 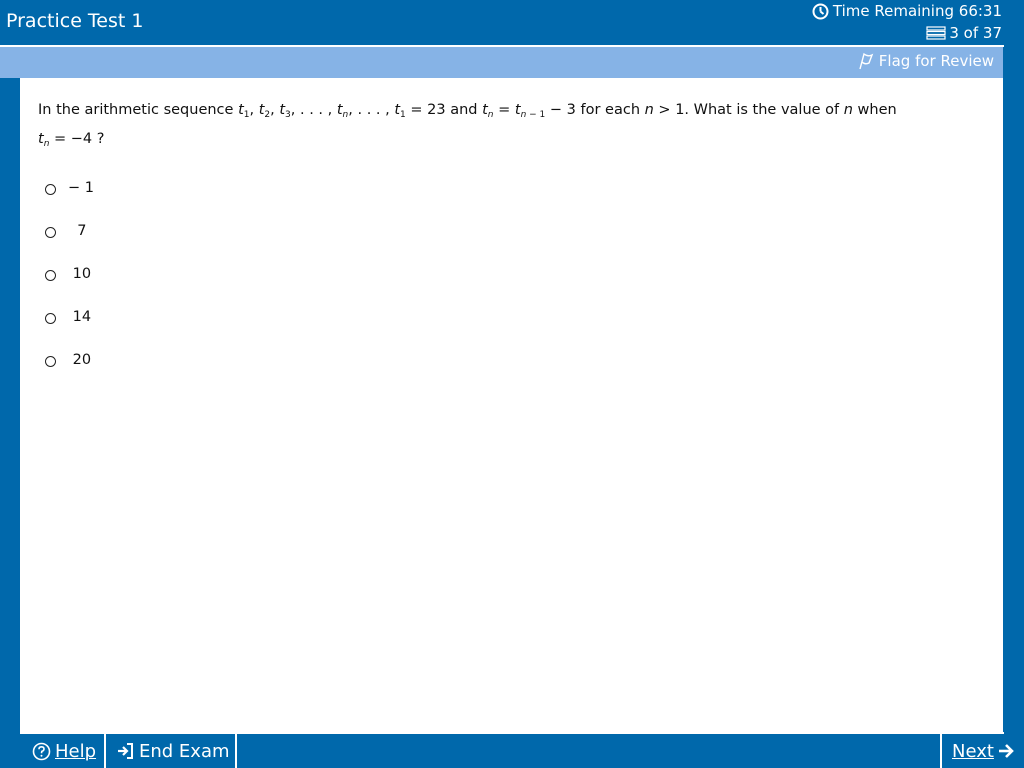 What do you see at coordinates (917, 11) in the screenshot?
I see `time-remaining-label: Time Remaining 66:31` at bounding box center [917, 11].